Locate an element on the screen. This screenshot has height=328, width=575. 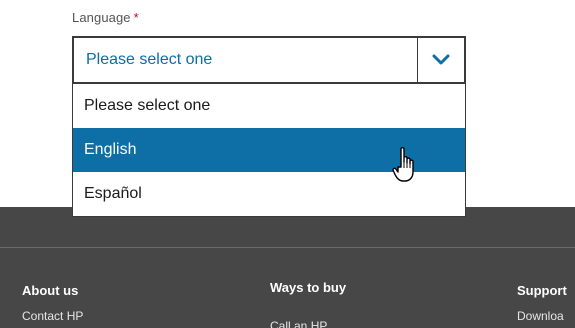
footer-link-downloads: Downloa is located at coordinates (540, 316).